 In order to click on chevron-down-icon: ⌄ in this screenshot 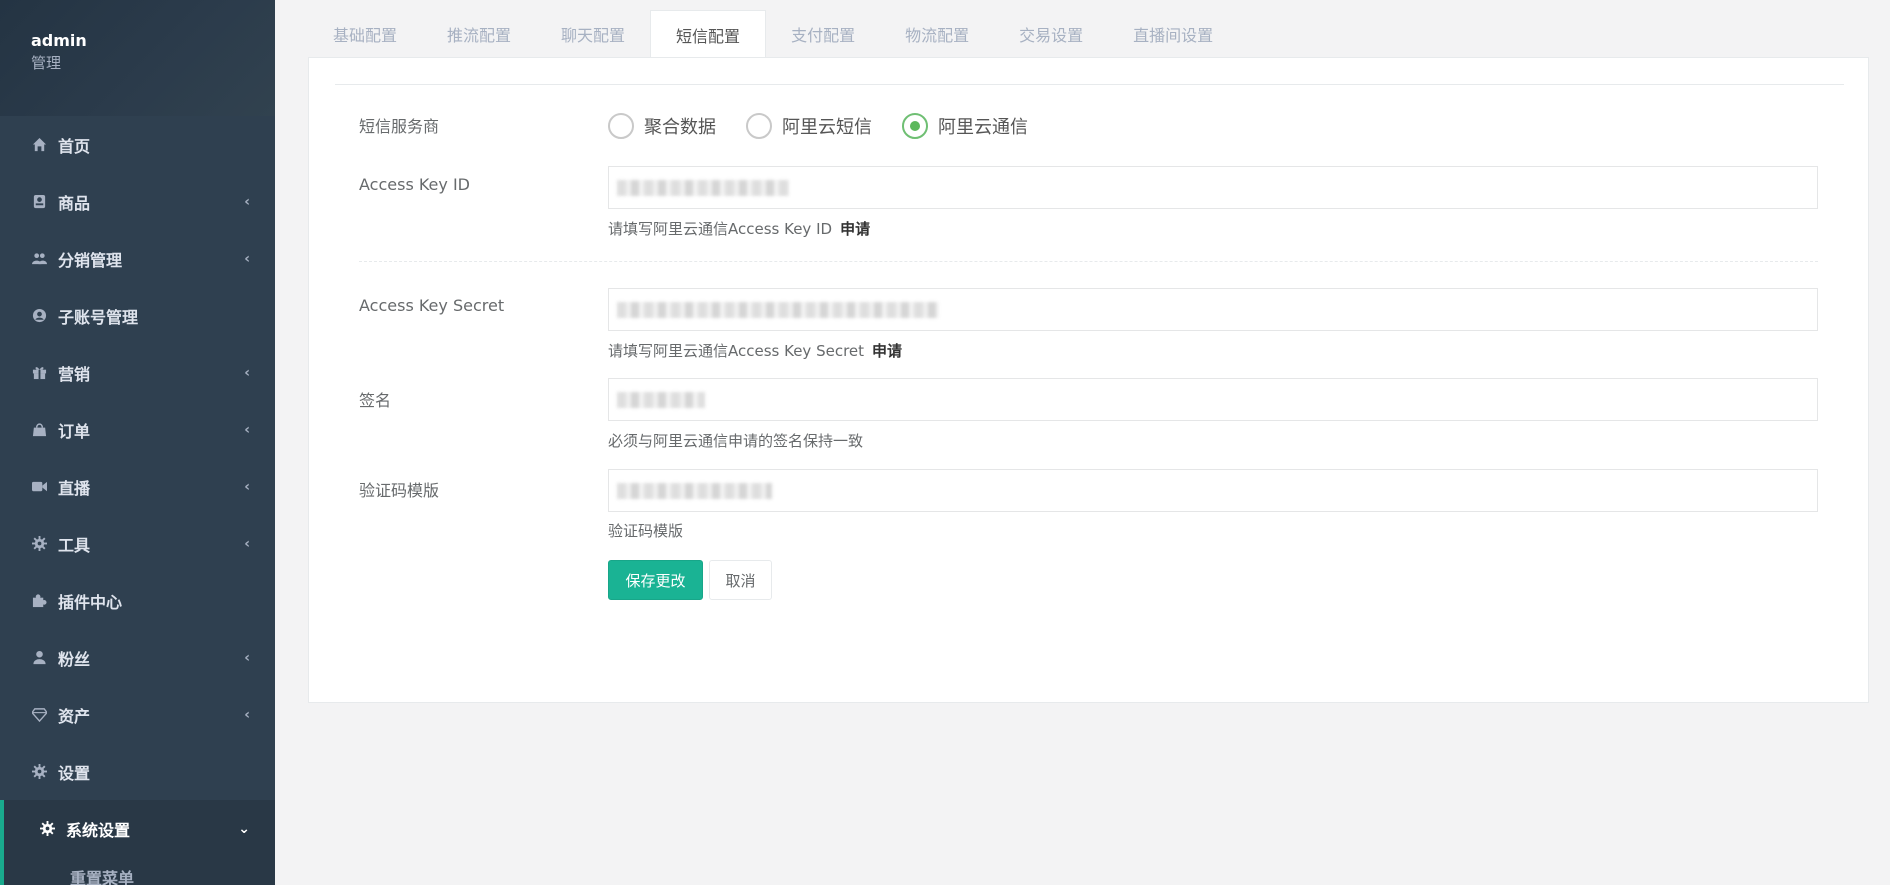, I will do `click(244, 828)`.